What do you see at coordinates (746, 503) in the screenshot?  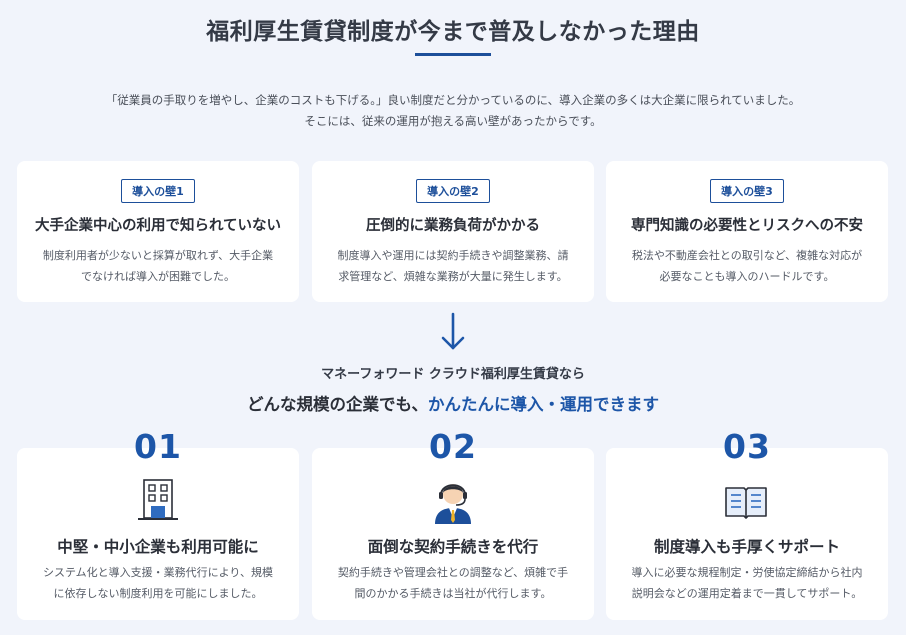 I see `open-book-icon` at bounding box center [746, 503].